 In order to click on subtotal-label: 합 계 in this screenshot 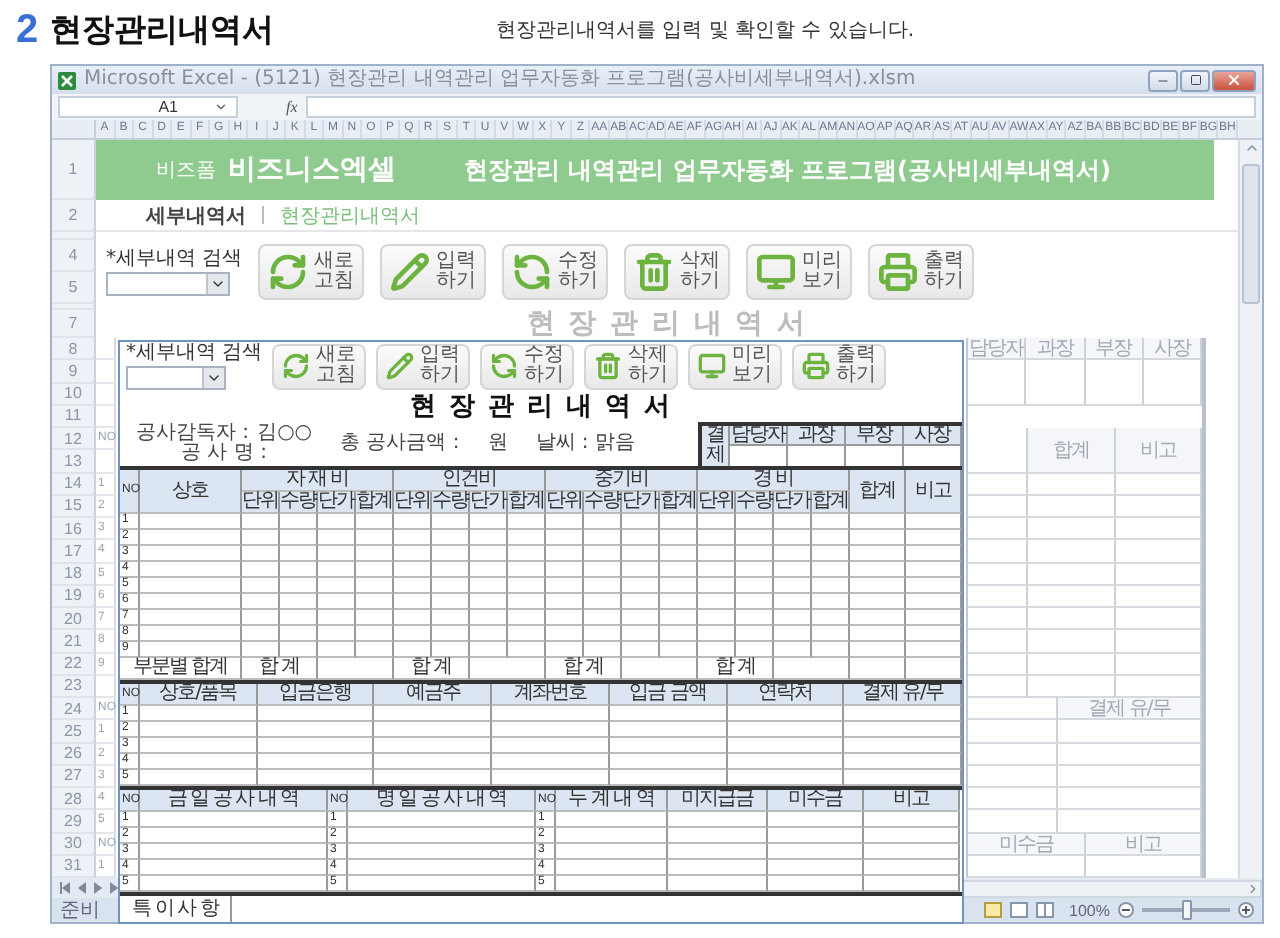, I will do `click(280, 669)`.